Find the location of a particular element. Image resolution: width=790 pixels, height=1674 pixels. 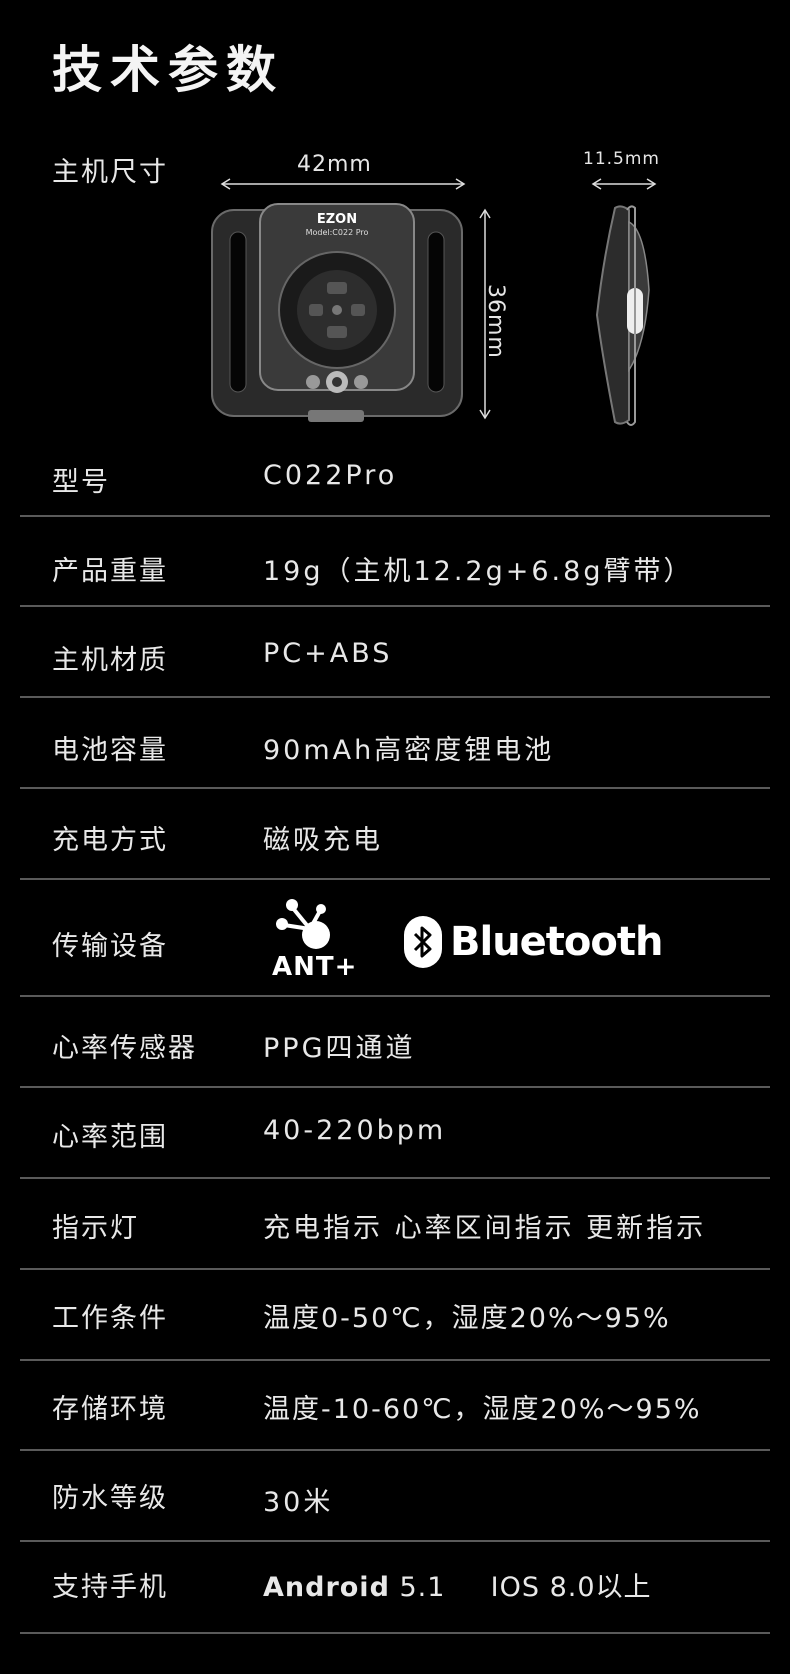

spec-value-model: C022Pro is located at coordinates (330, 475).